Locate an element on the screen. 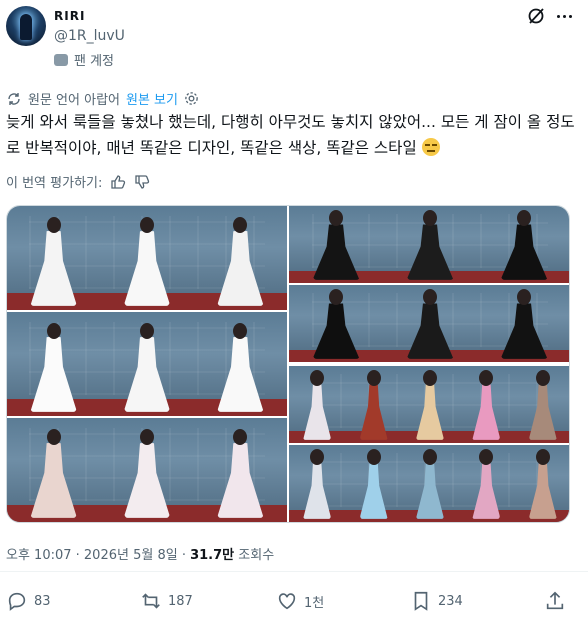 This screenshot has width=588, height=618. like-count: 1천 is located at coordinates (314, 603).